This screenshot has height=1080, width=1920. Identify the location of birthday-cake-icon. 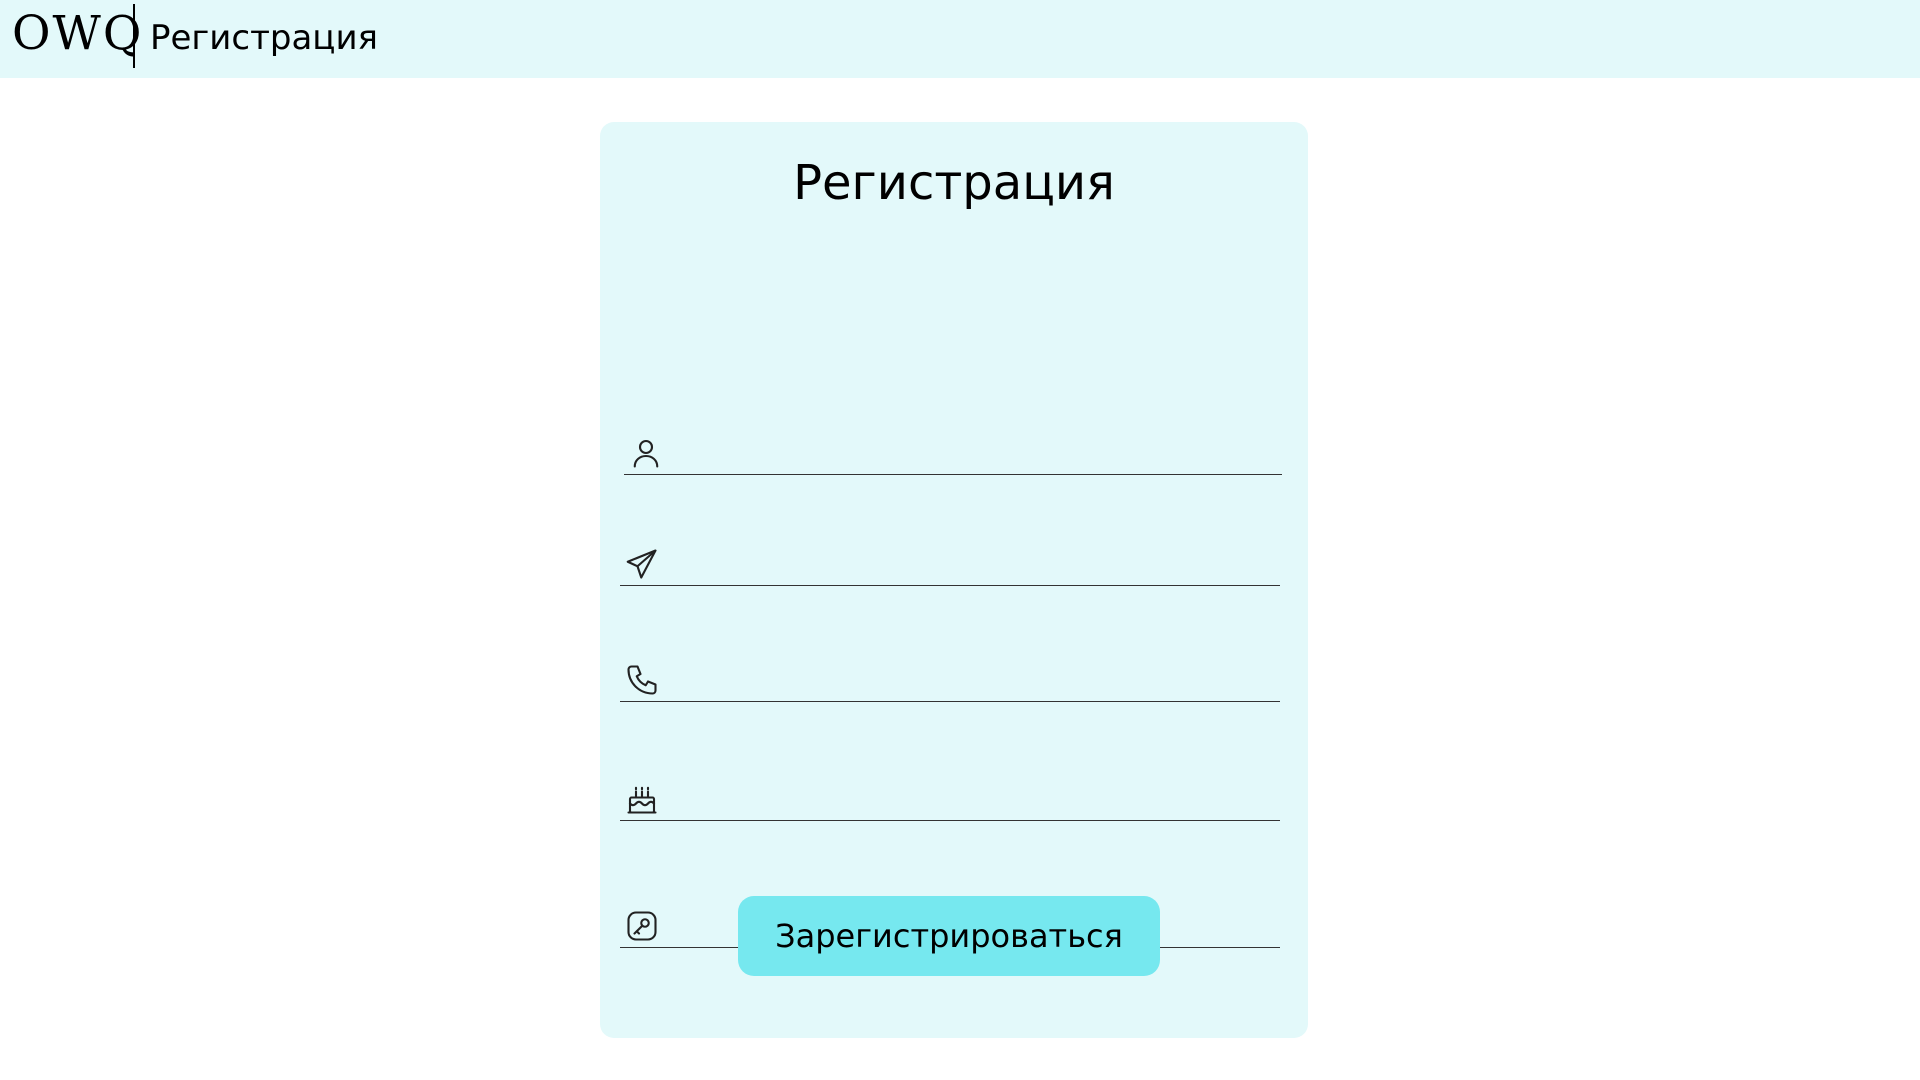
(642, 800).